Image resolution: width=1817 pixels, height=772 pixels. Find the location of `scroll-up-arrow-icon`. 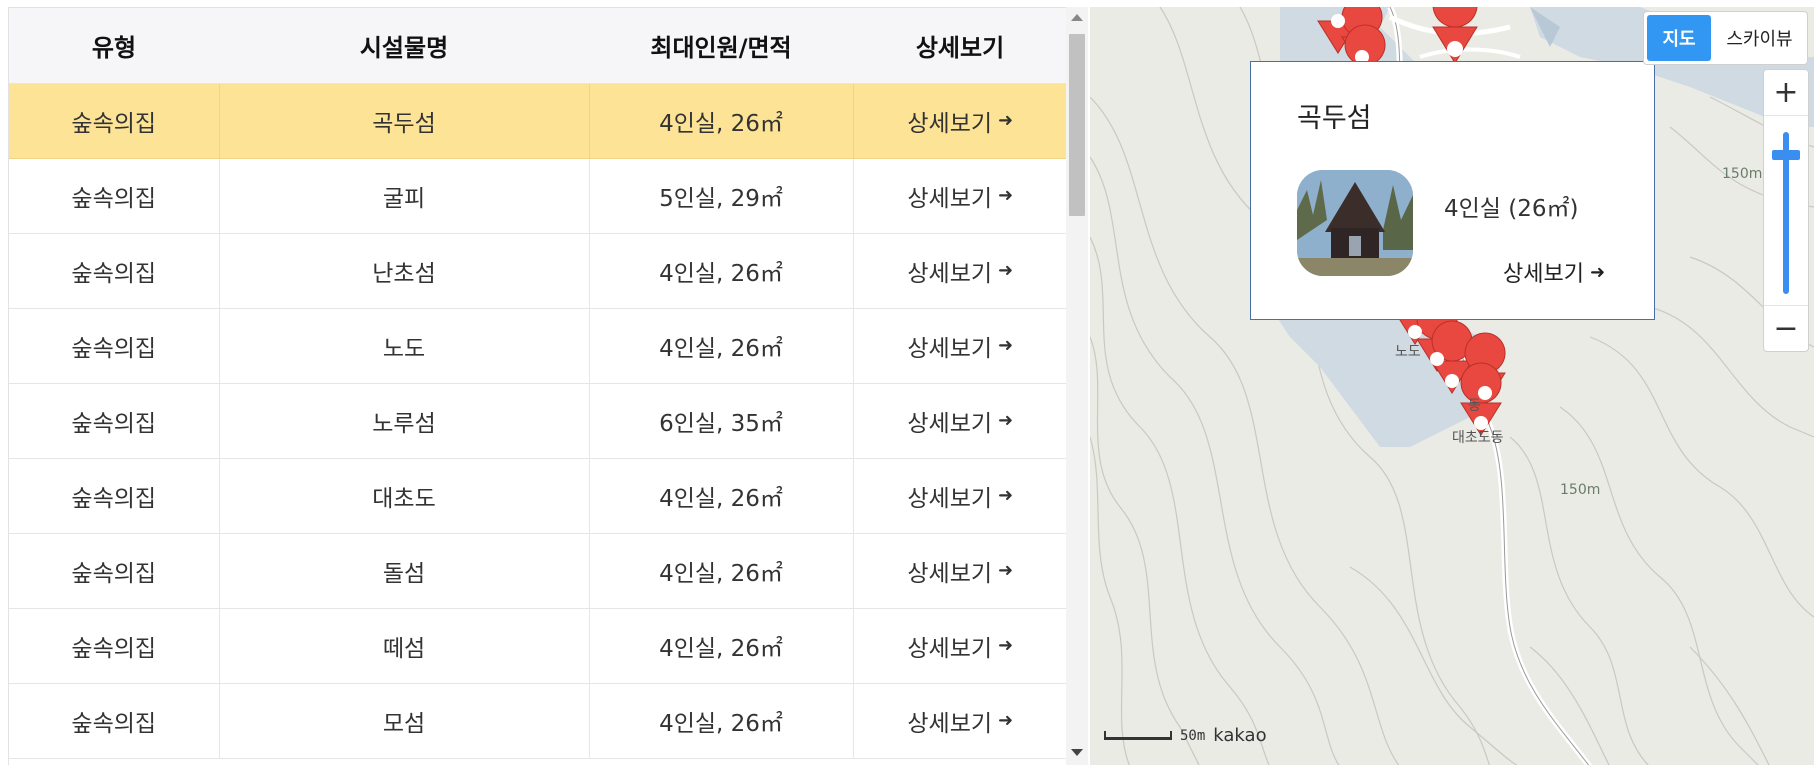

scroll-up-arrow-icon is located at coordinates (1077, 17).